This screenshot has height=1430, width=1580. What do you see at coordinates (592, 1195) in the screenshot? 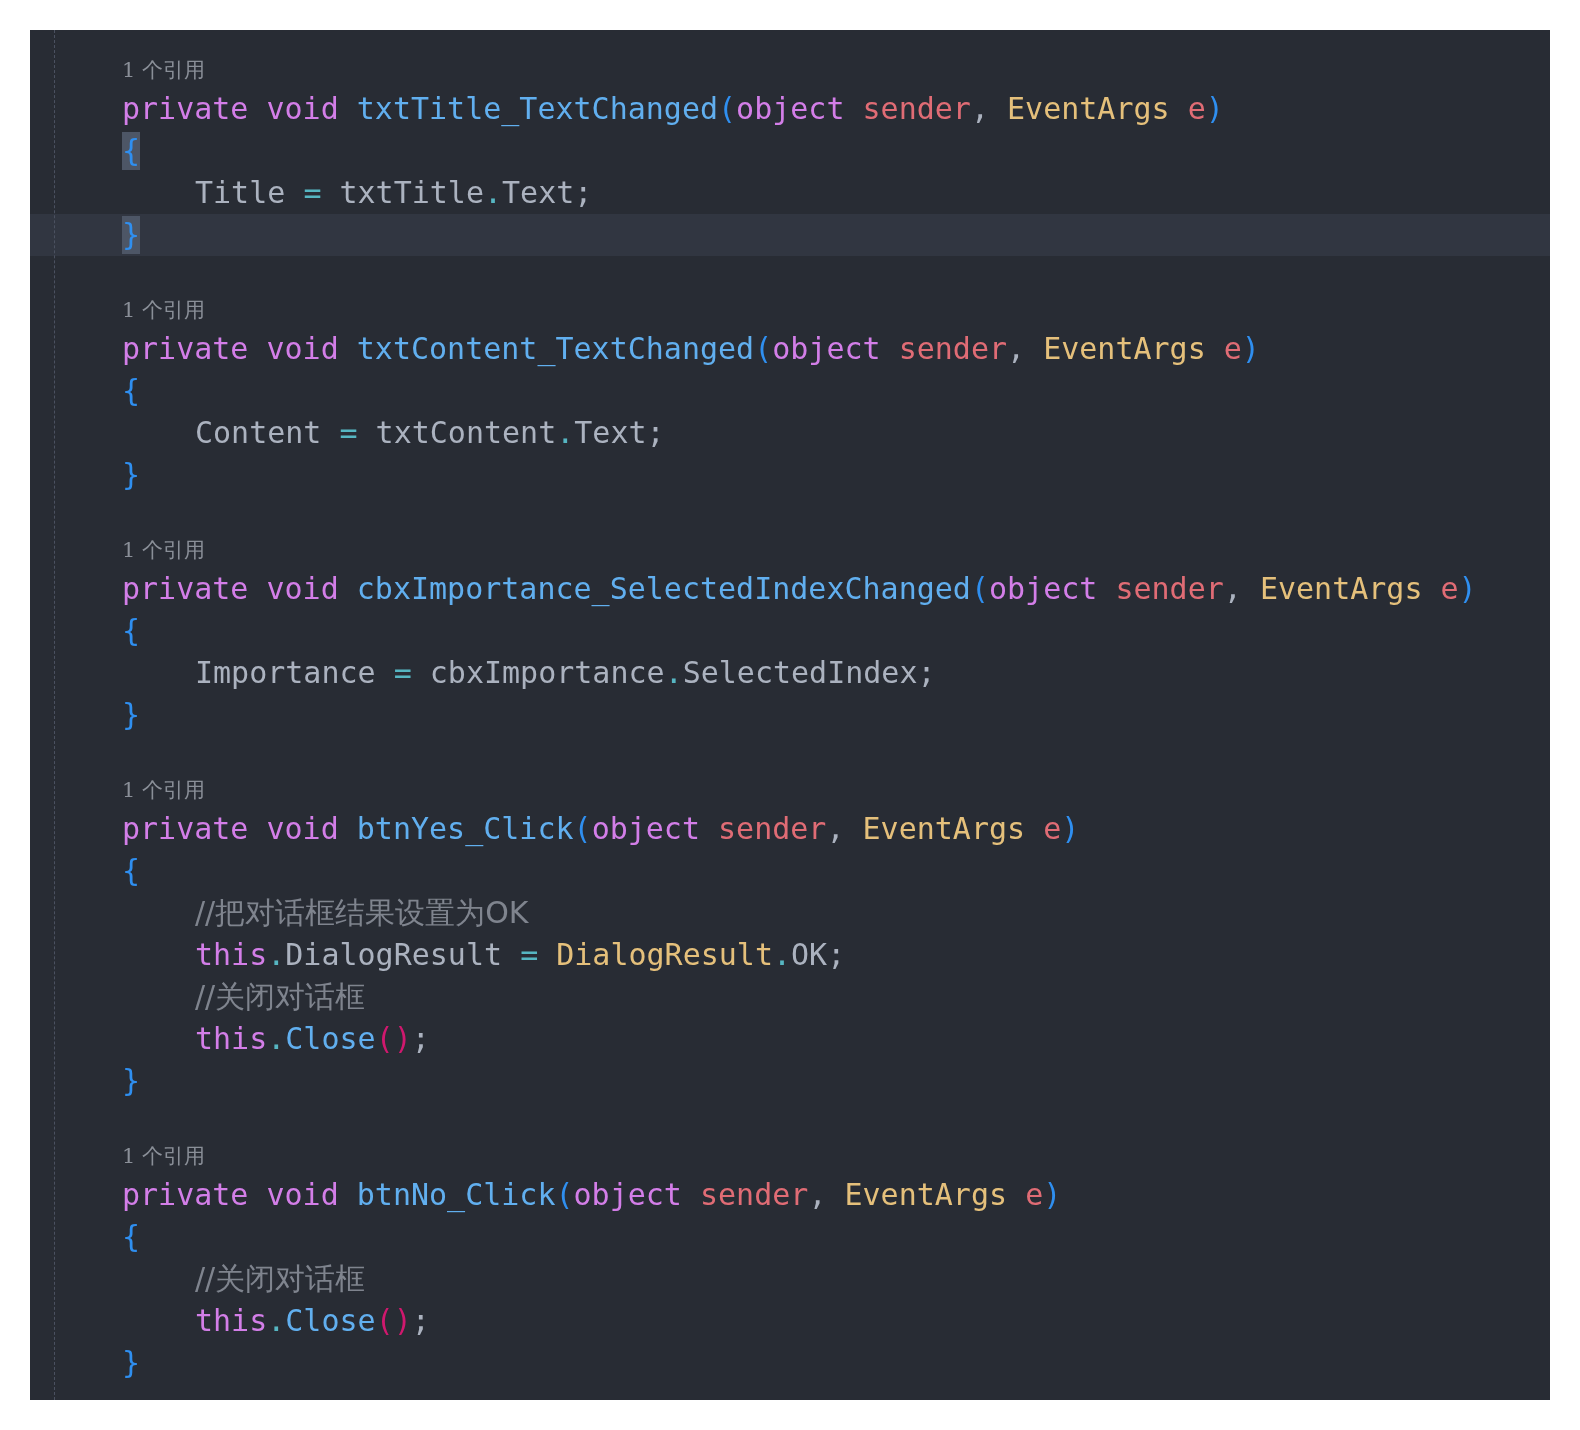
I see `code-line: private void btnNo_Click(object sender, EventArgs e)` at bounding box center [592, 1195].